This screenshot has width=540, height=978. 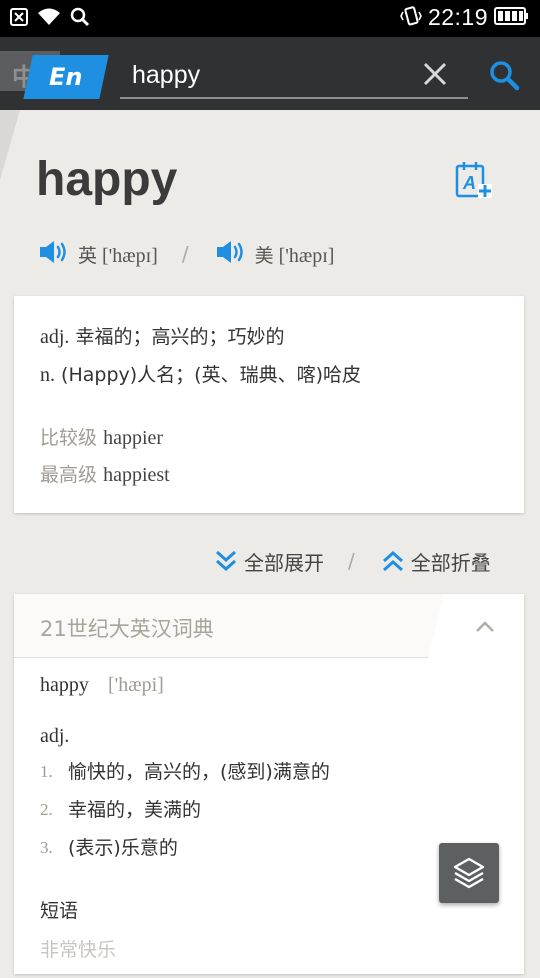 I want to click on pron-uk-text: 英 ['hæpɪ], so click(x=118, y=254).